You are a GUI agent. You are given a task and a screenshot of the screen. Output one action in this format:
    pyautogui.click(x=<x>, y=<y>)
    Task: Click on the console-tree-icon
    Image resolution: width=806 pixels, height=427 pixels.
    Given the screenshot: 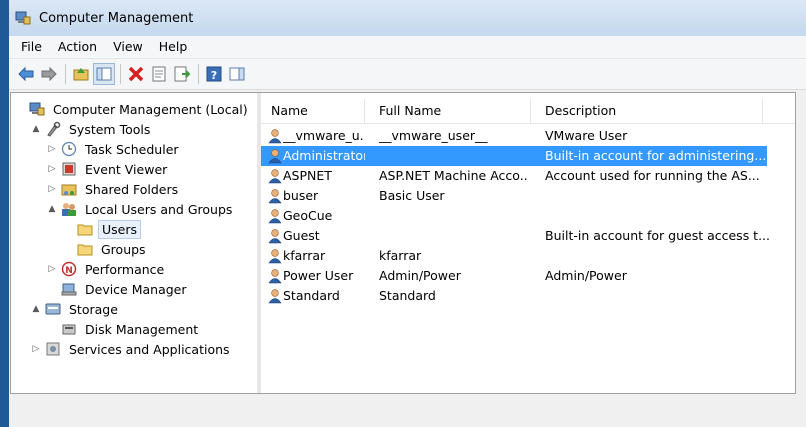 What is the action you would take?
    pyautogui.click(x=104, y=74)
    